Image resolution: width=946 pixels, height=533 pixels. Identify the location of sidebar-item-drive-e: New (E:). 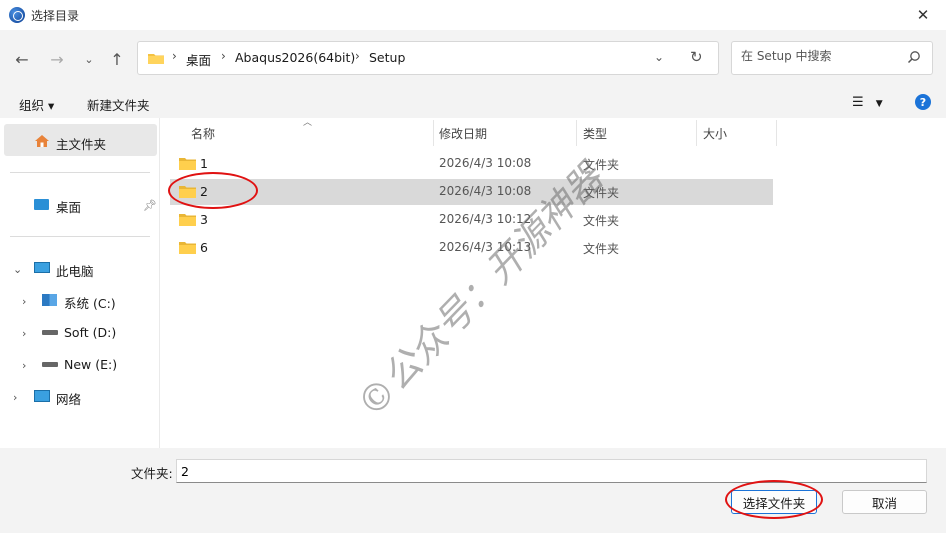
(98, 366).